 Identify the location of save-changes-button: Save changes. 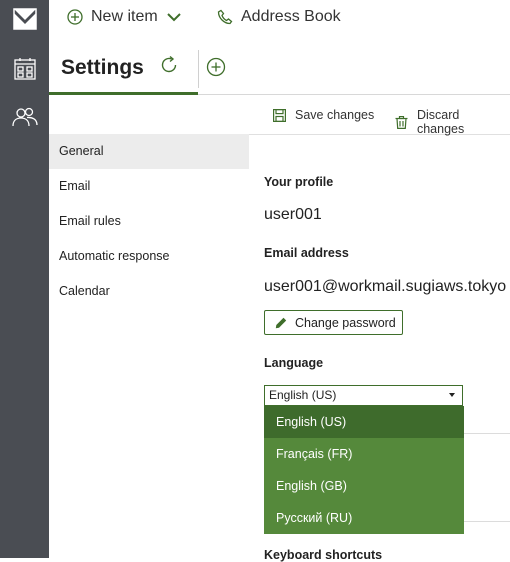
(323, 115).